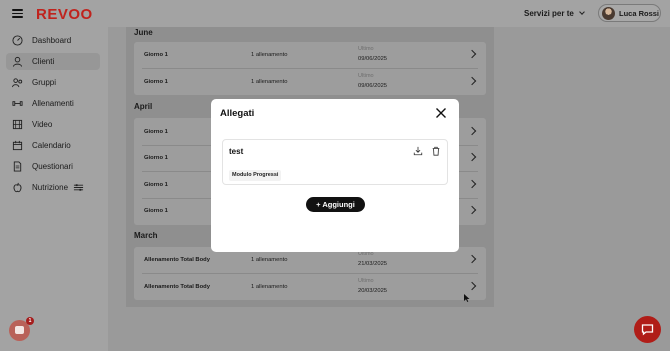  What do you see at coordinates (467, 298) in the screenshot?
I see `mouse-cursor-icon` at bounding box center [467, 298].